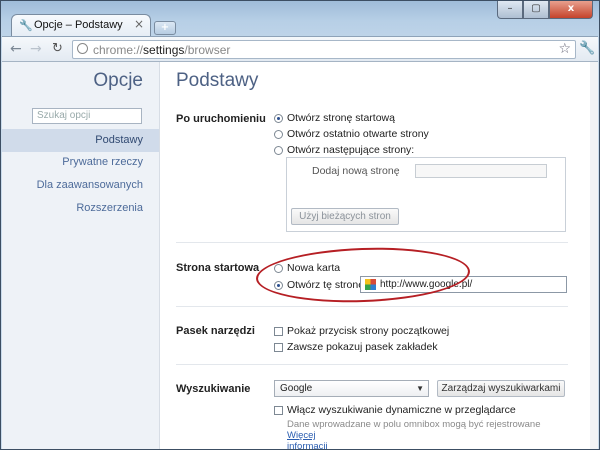  What do you see at coordinates (278, 410) in the screenshot?
I see `instant-search-checkbox` at bounding box center [278, 410].